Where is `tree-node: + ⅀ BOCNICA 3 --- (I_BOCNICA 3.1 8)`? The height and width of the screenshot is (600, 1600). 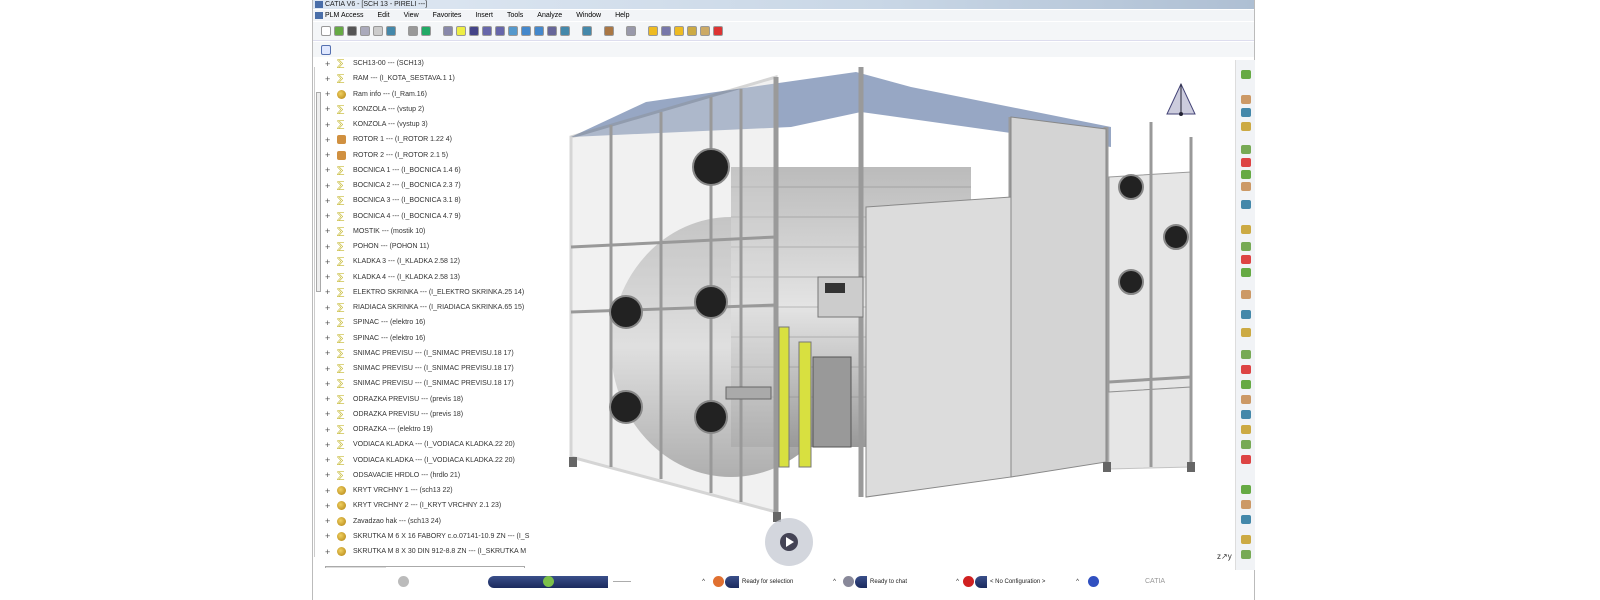
tree-node: + ⅀ BOCNICA 3 --- (I_BOCNICA 3.1 8) is located at coordinates (393, 200).